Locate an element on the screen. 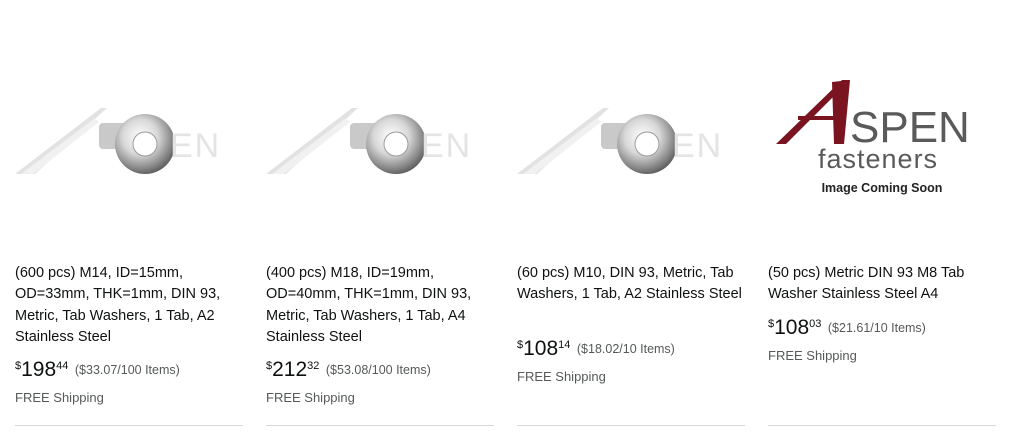  product-price: $10803 is located at coordinates (794, 328).